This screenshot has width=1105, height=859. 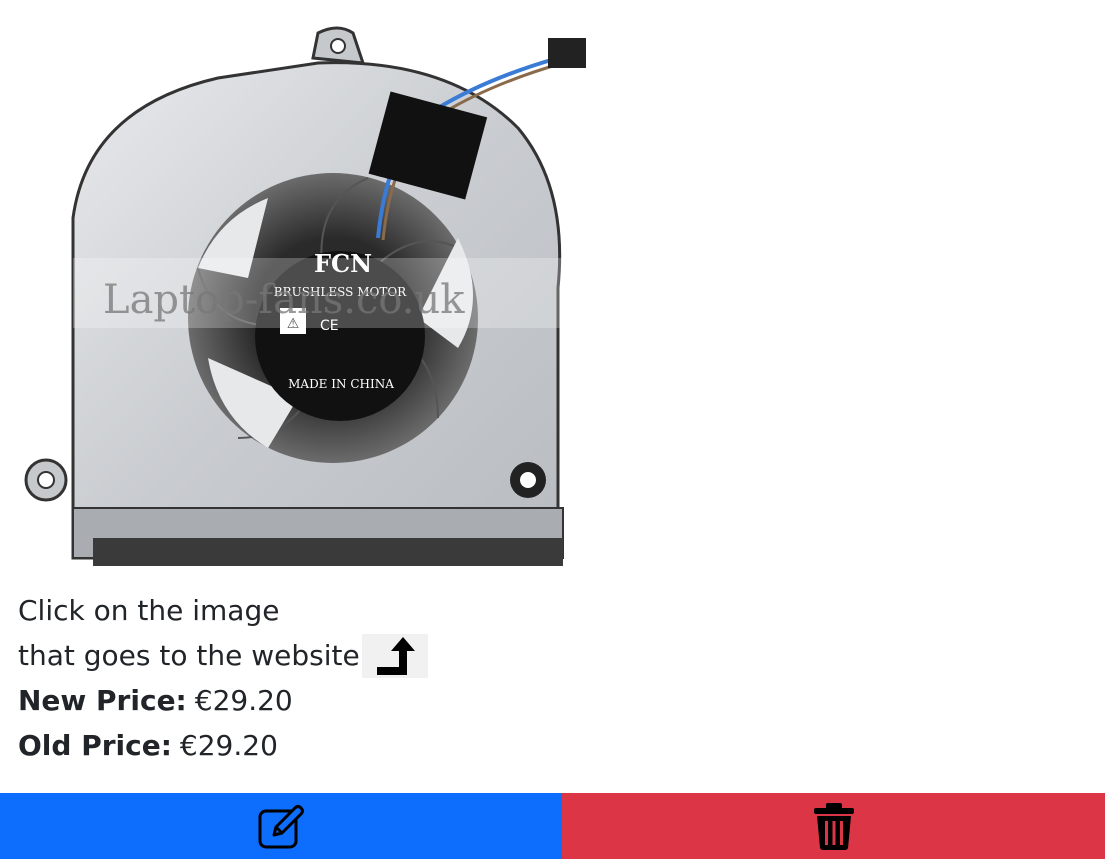 I want to click on new-price-row: New Price: €29.20, so click(x=223, y=700).